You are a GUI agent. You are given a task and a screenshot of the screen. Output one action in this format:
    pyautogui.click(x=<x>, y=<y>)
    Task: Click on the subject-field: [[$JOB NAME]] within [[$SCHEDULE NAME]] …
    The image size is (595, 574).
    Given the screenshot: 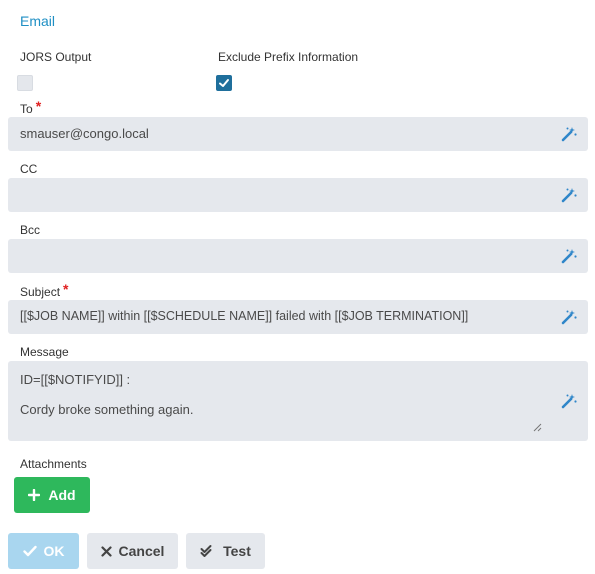 What is the action you would take?
    pyautogui.click(x=298, y=317)
    